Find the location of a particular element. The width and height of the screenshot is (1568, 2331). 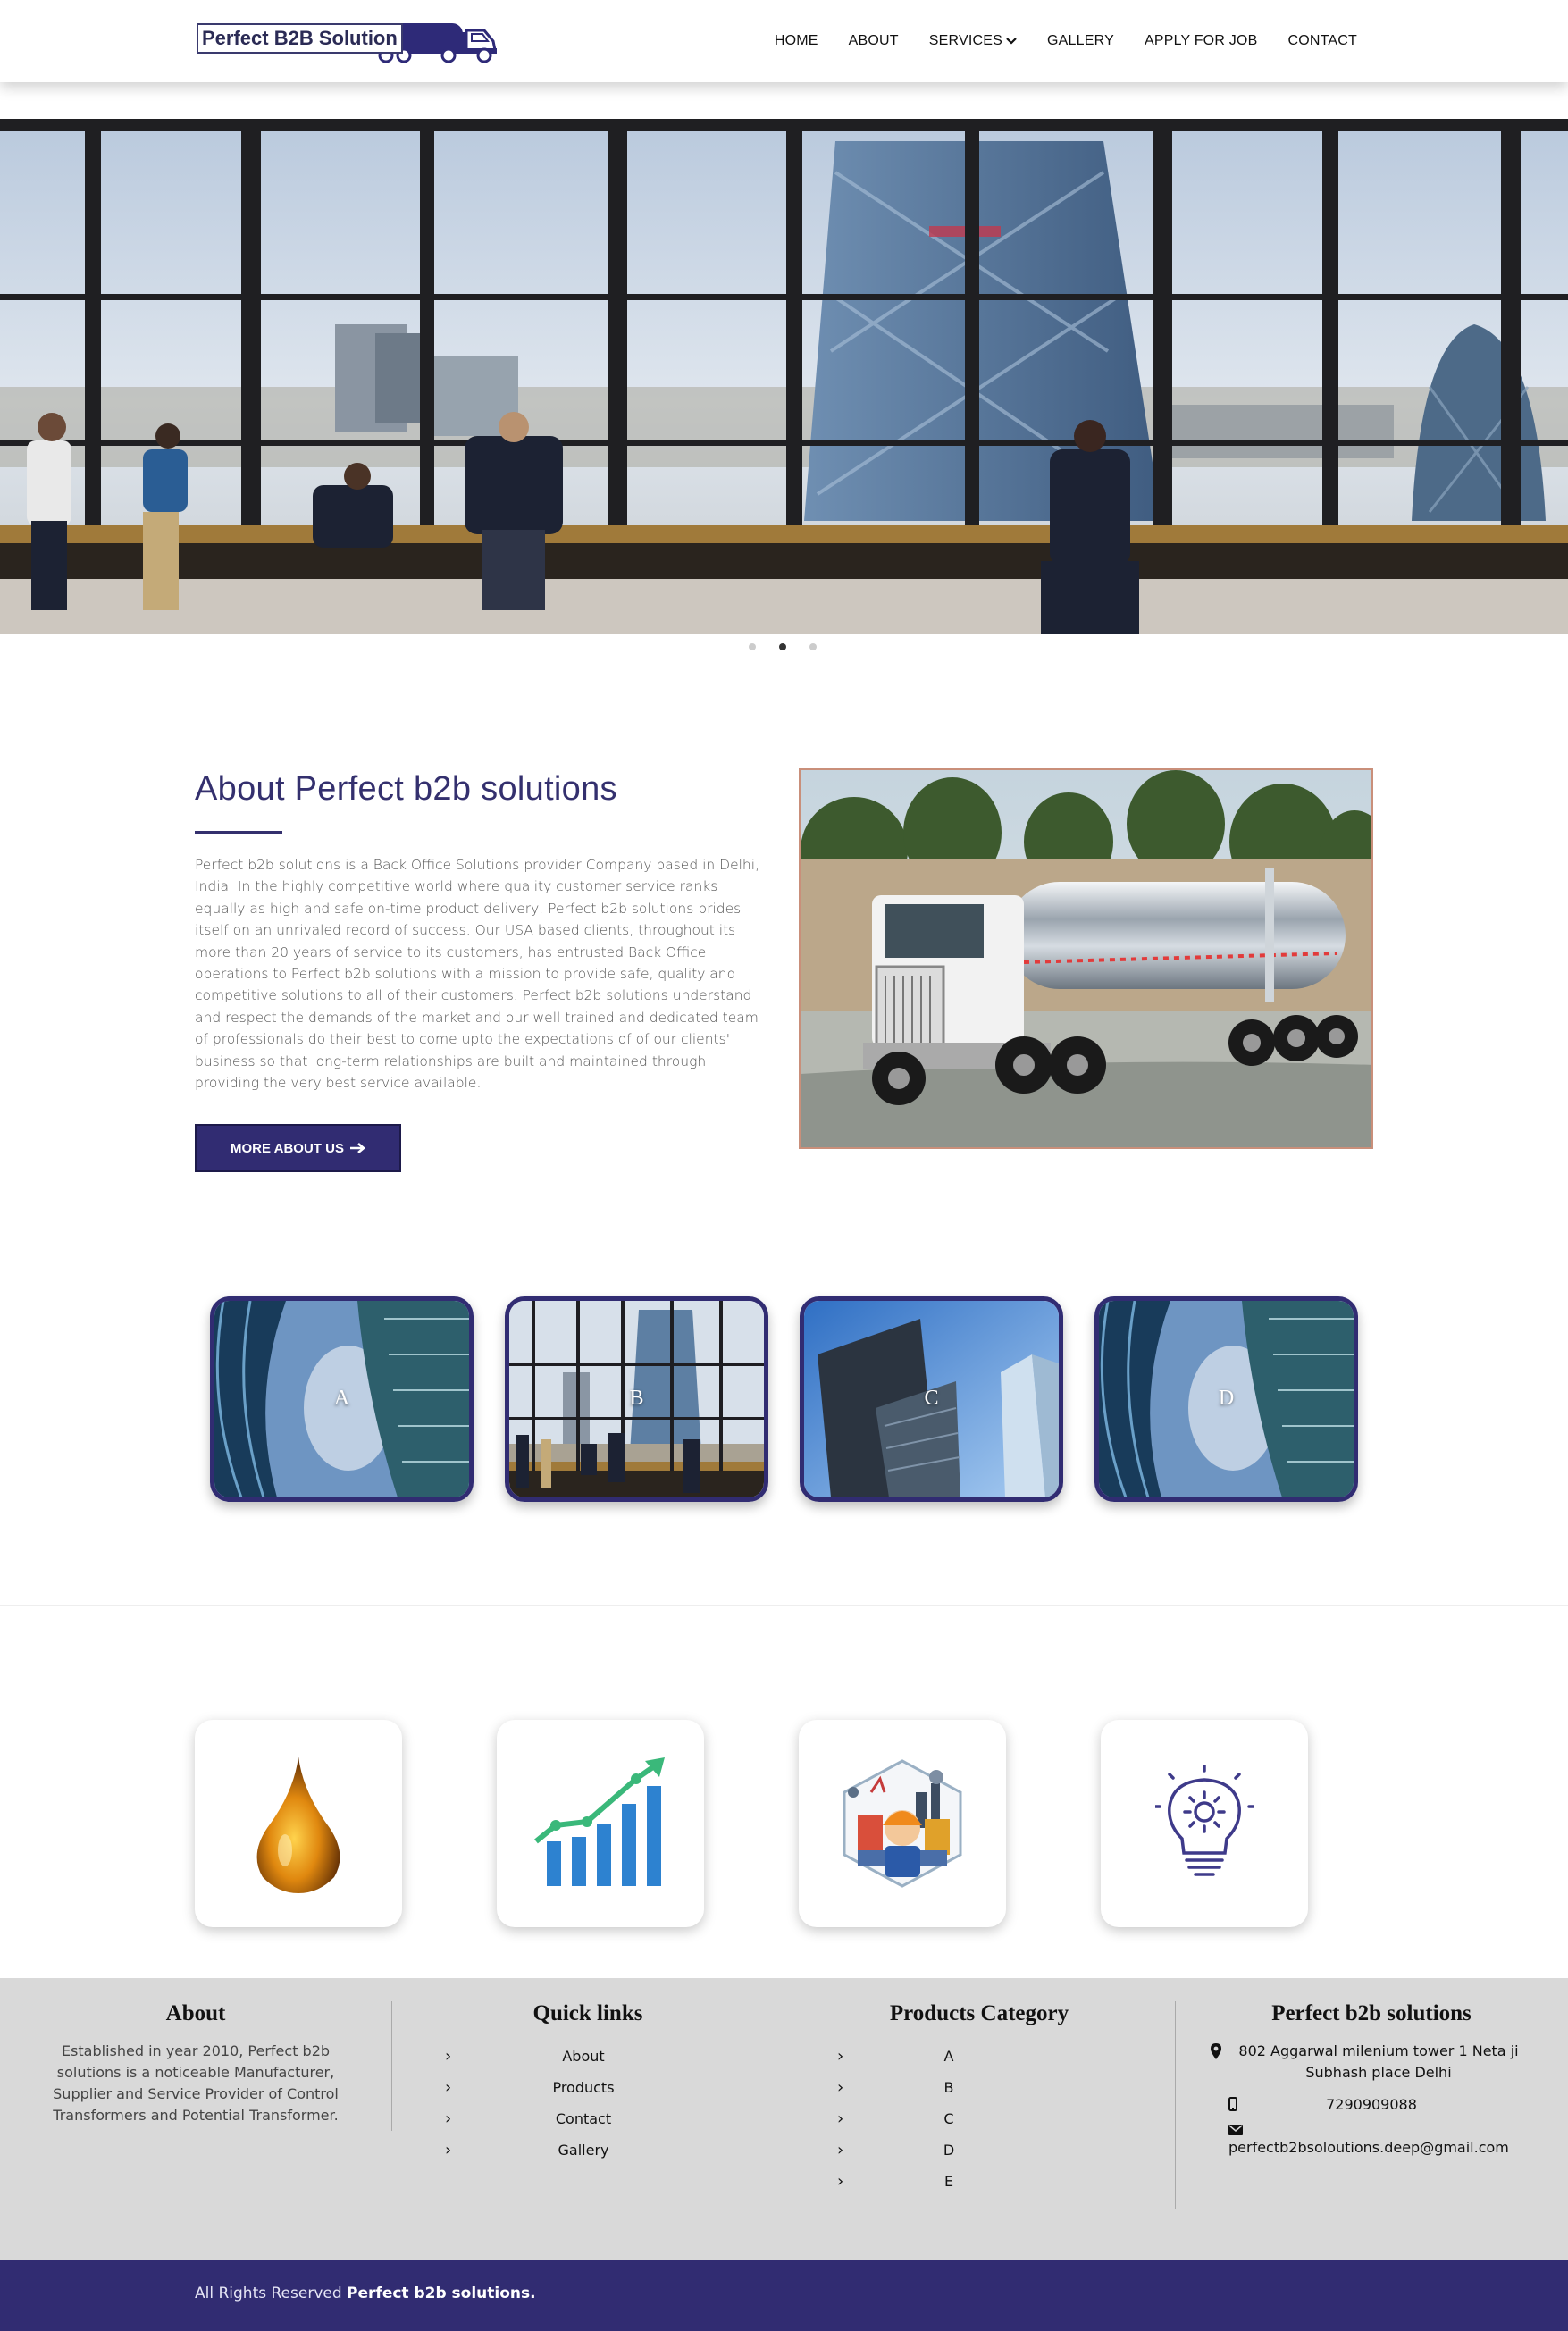

footer-products-category: Products Category › A › B › C › D › E is located at coordinates (979, 2099).